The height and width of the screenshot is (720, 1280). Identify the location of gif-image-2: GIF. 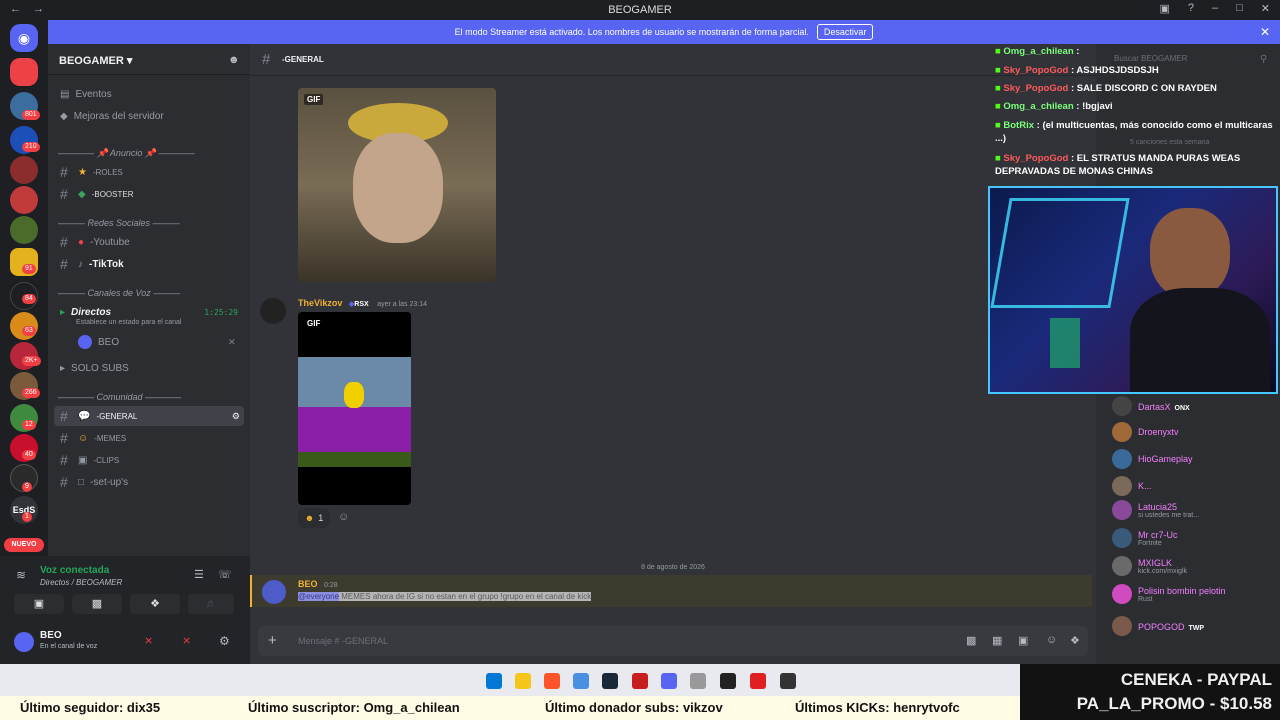
(354, 408).